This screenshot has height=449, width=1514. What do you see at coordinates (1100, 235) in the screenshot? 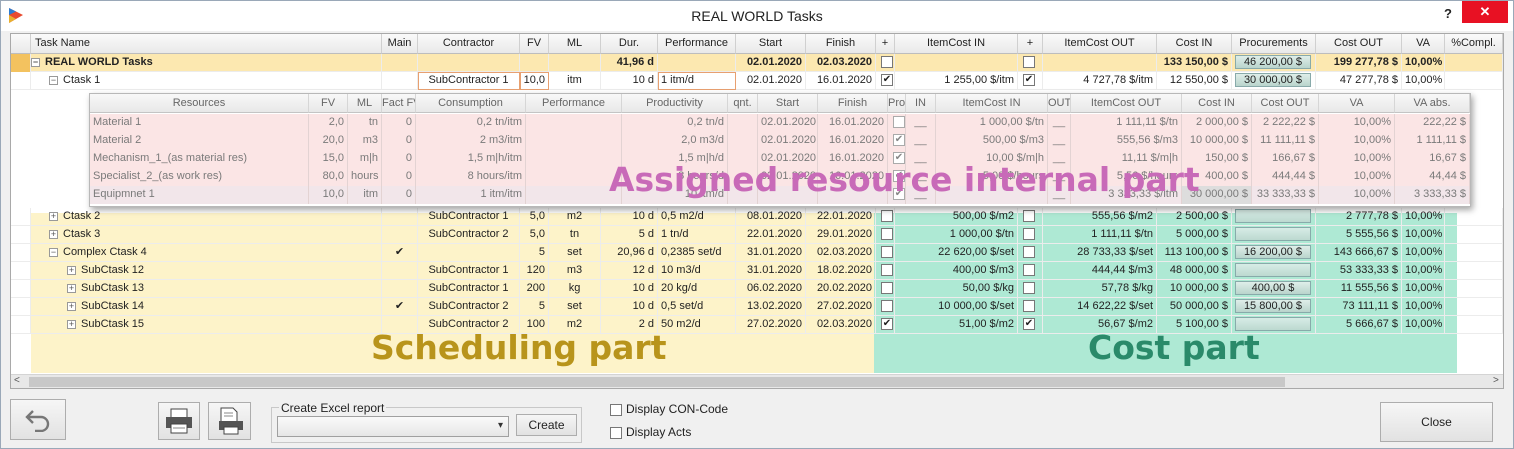
I see `task-icout: 1 111,11 $/tn` at bounding box center [1100, 235].